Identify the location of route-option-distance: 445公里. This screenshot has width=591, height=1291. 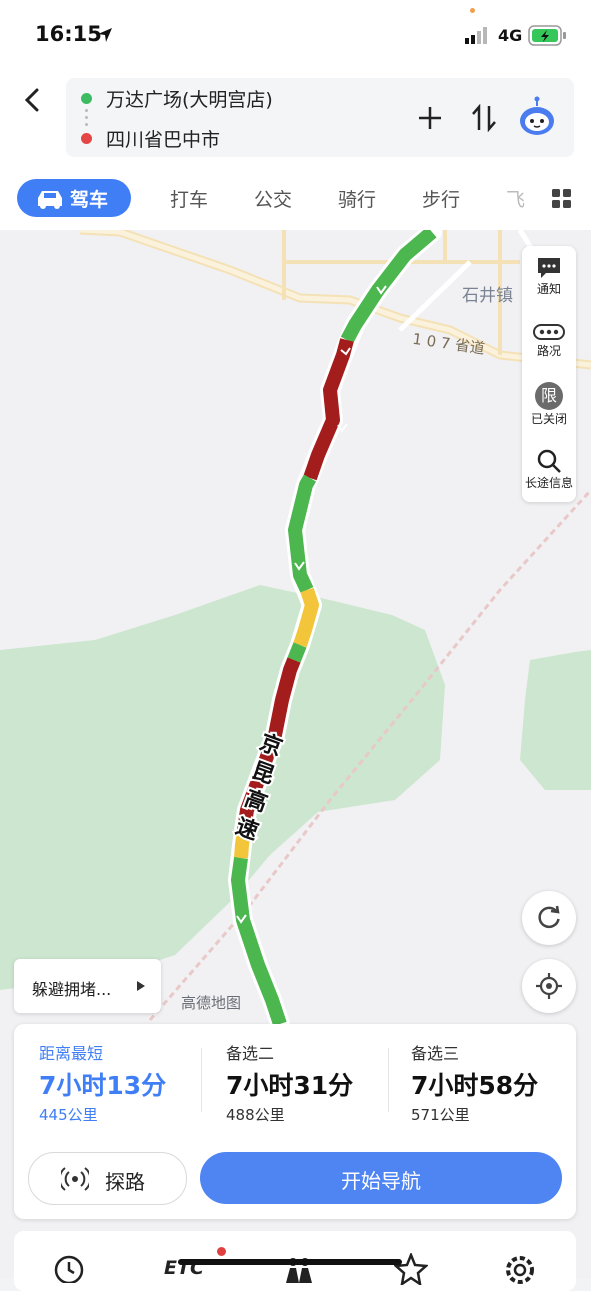
(68, 1115).